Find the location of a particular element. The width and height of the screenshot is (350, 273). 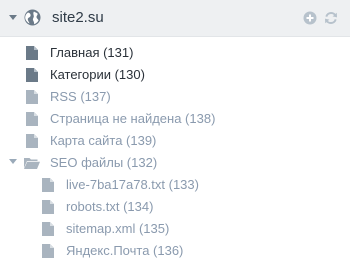

tree-item-label: Главная (131) is located at coordinates (92, 52).